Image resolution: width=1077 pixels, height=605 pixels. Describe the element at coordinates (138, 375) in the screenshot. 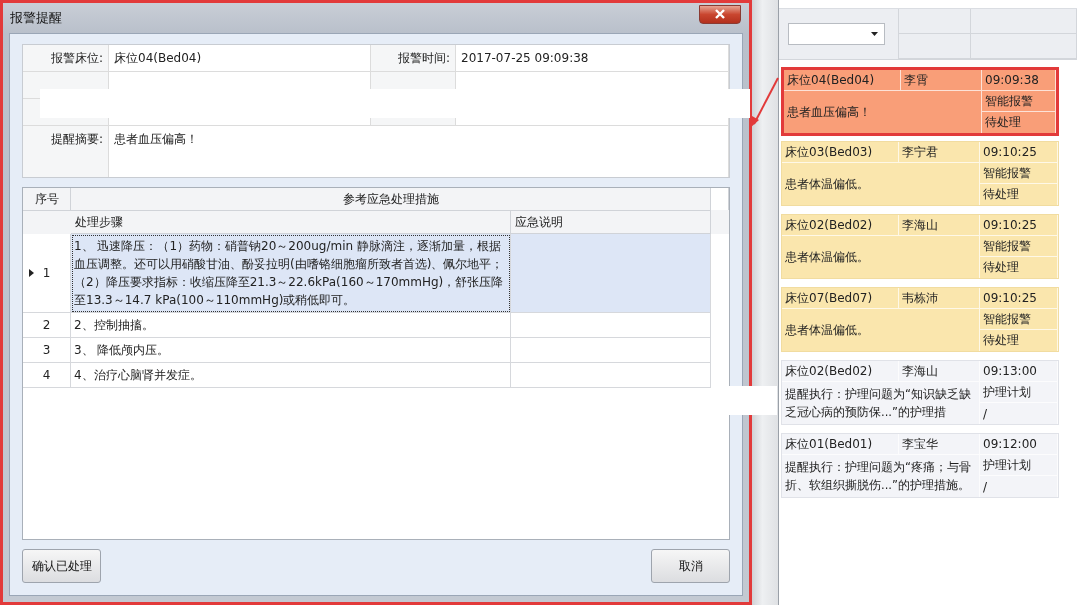

I see `table-cell-text: 4、治疗心脑肾并发症。` at that location.